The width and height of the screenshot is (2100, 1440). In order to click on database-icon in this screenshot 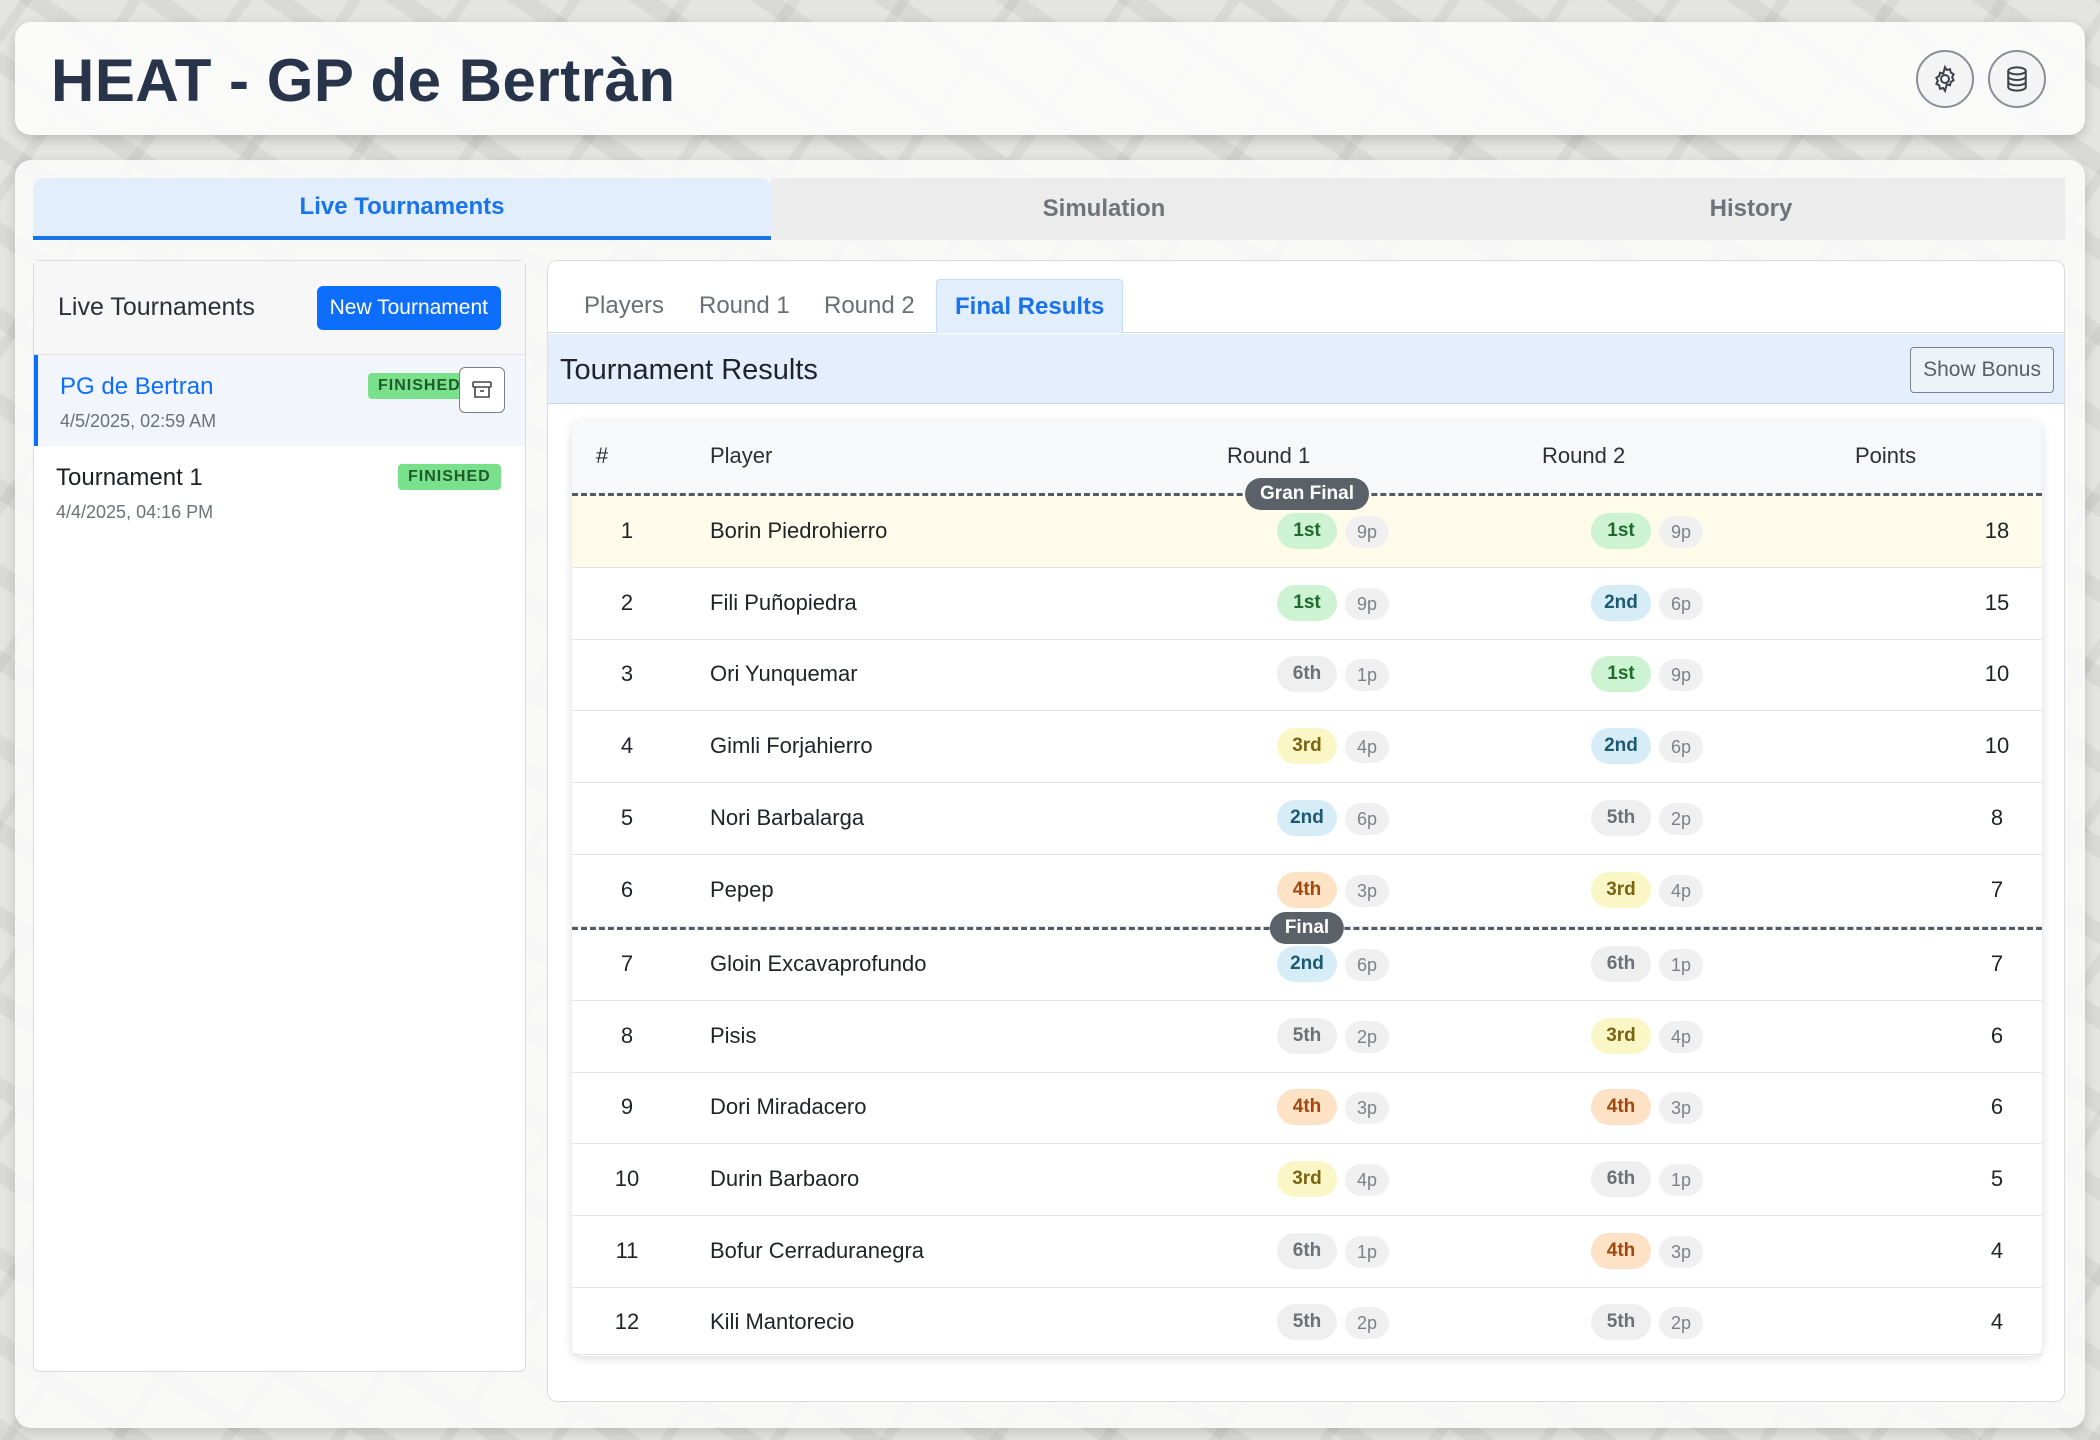, I will do `click(2017, 79)`.